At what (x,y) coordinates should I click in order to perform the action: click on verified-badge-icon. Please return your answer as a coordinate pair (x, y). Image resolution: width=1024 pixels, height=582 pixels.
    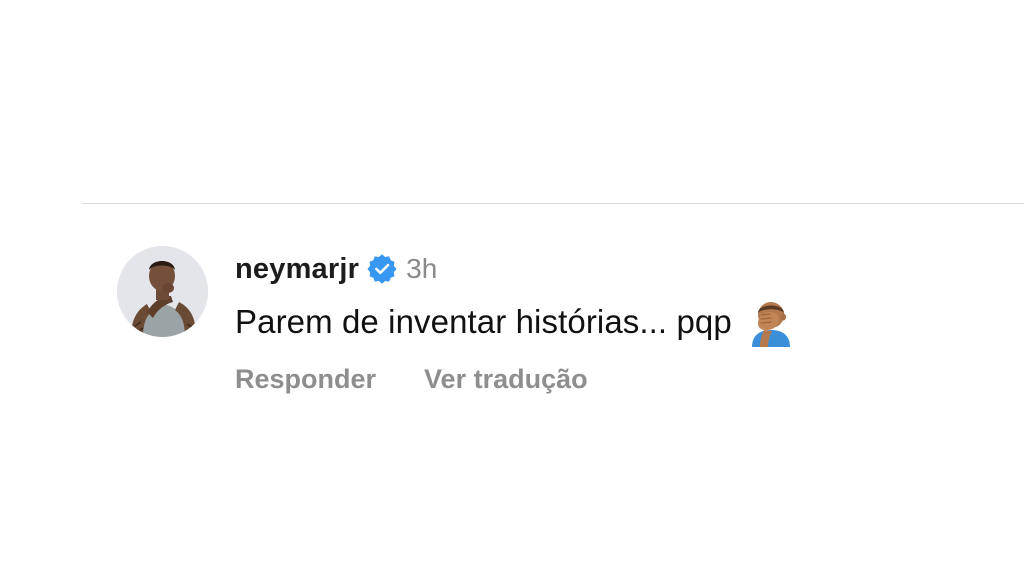
    Looking at the image, I should click on (382, 269).